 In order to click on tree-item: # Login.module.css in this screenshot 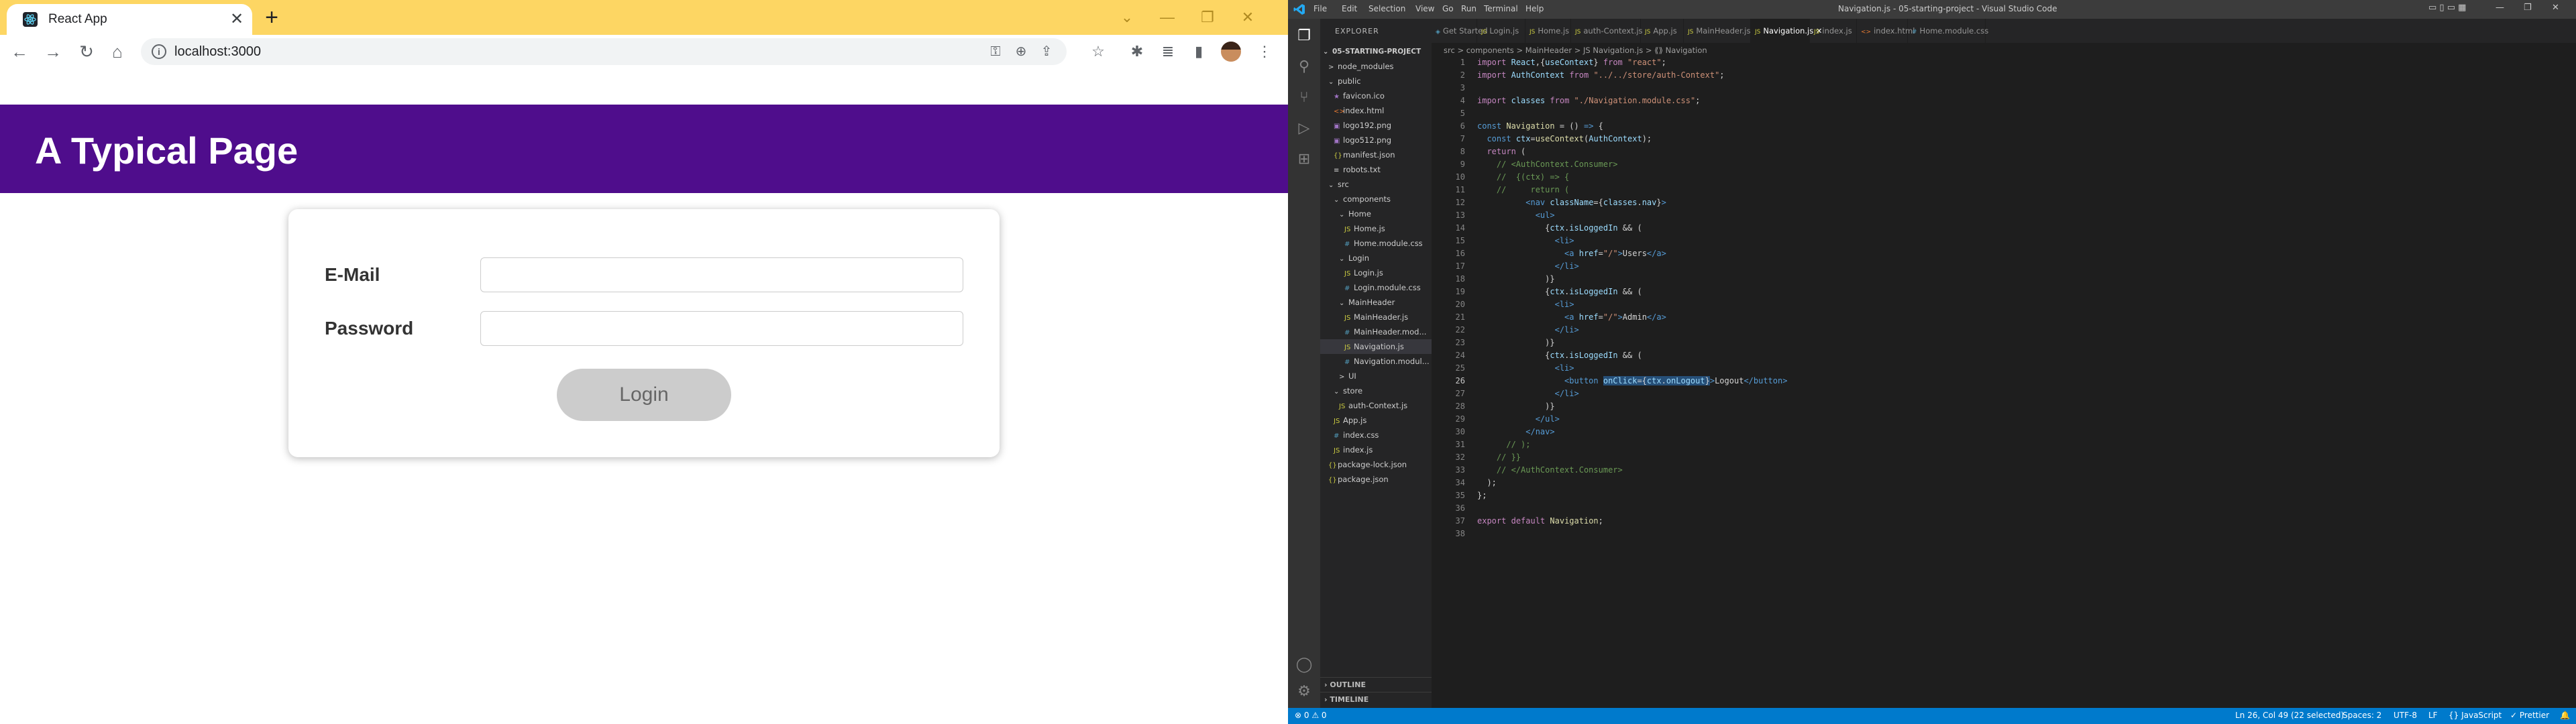, I will do `click(1376, 287)`.